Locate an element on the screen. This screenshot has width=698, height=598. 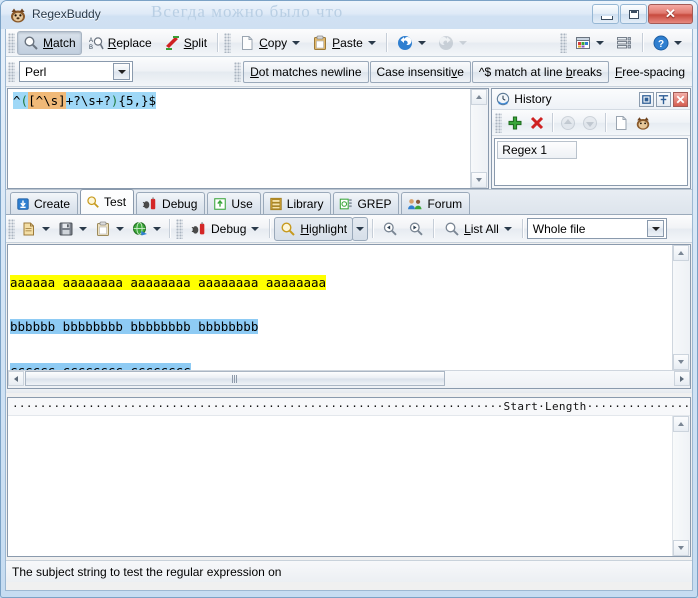
panels-list-icon is located at coordinates (624, 43).